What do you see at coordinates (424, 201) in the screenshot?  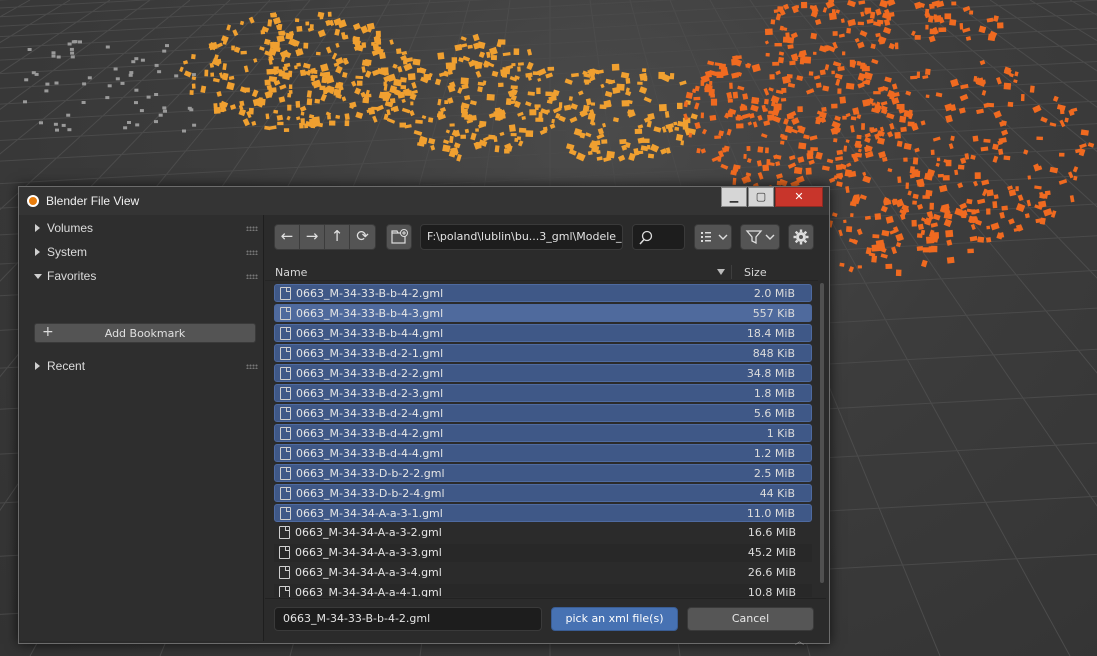 I see `title-bar: Blender File View ▁ ▢ ✕` at bounding box center [424, 201].